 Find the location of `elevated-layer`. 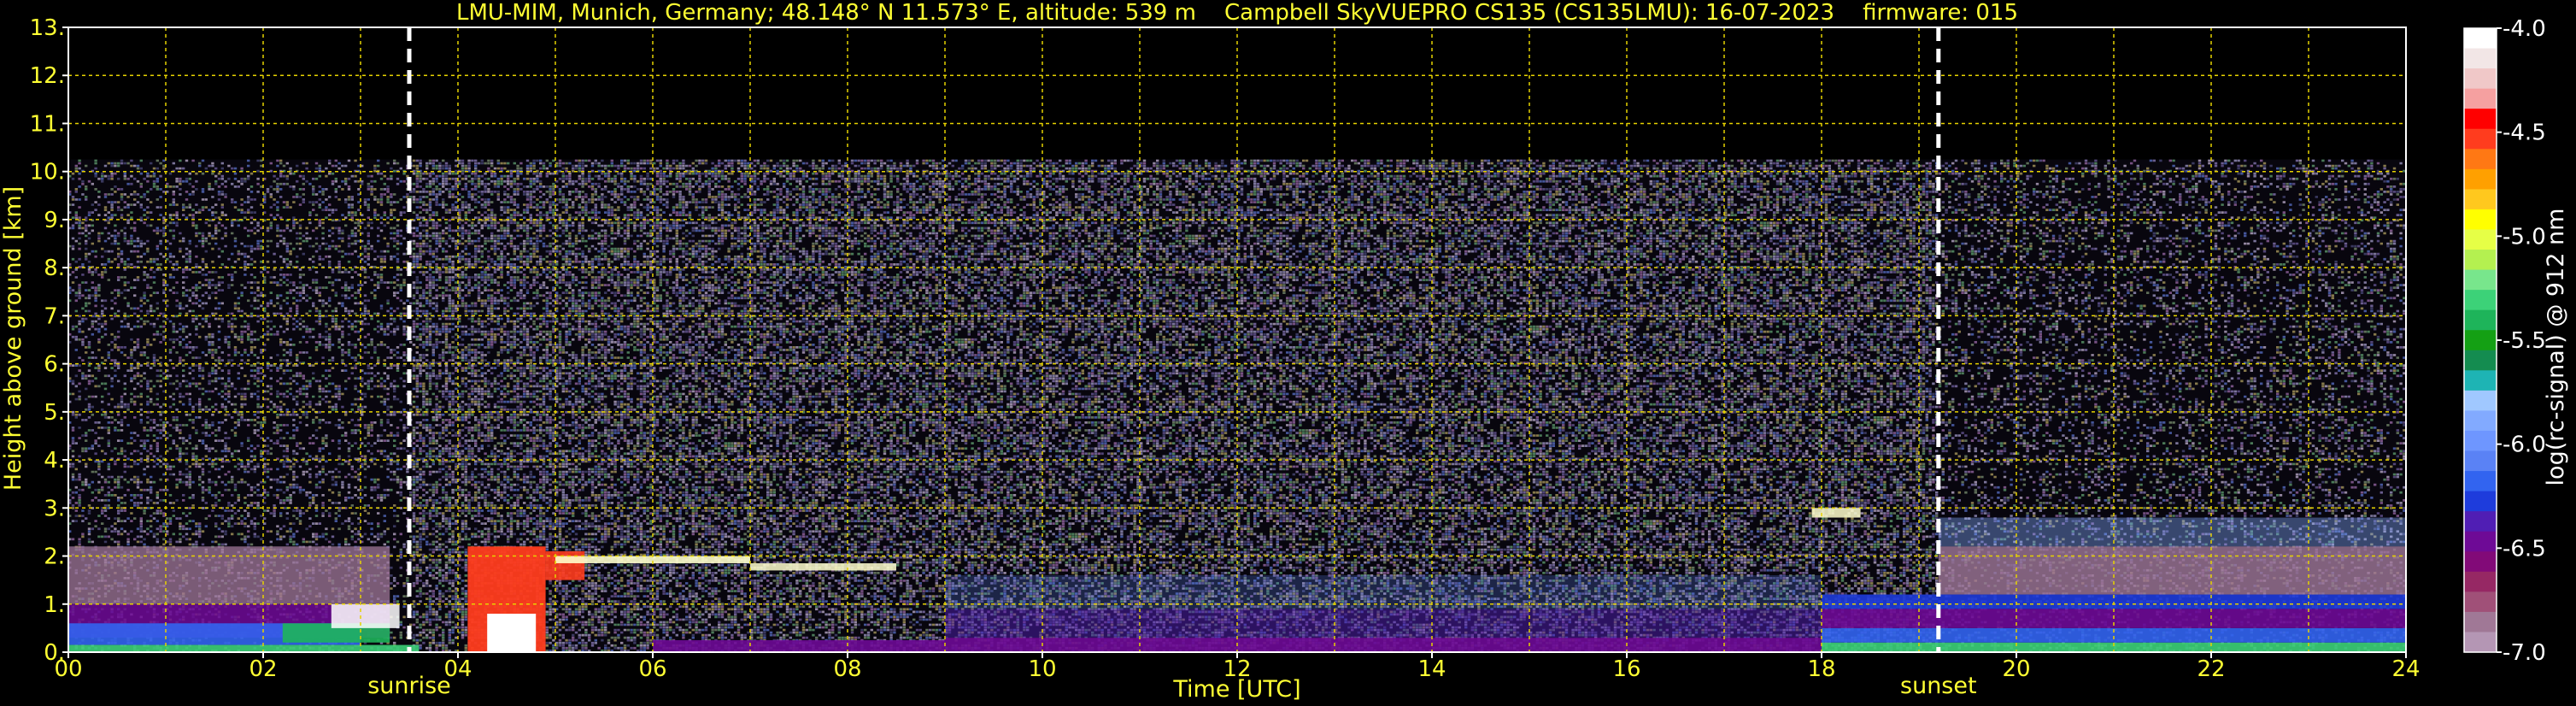

elevated-layer is located at coordinates (1836, 513).